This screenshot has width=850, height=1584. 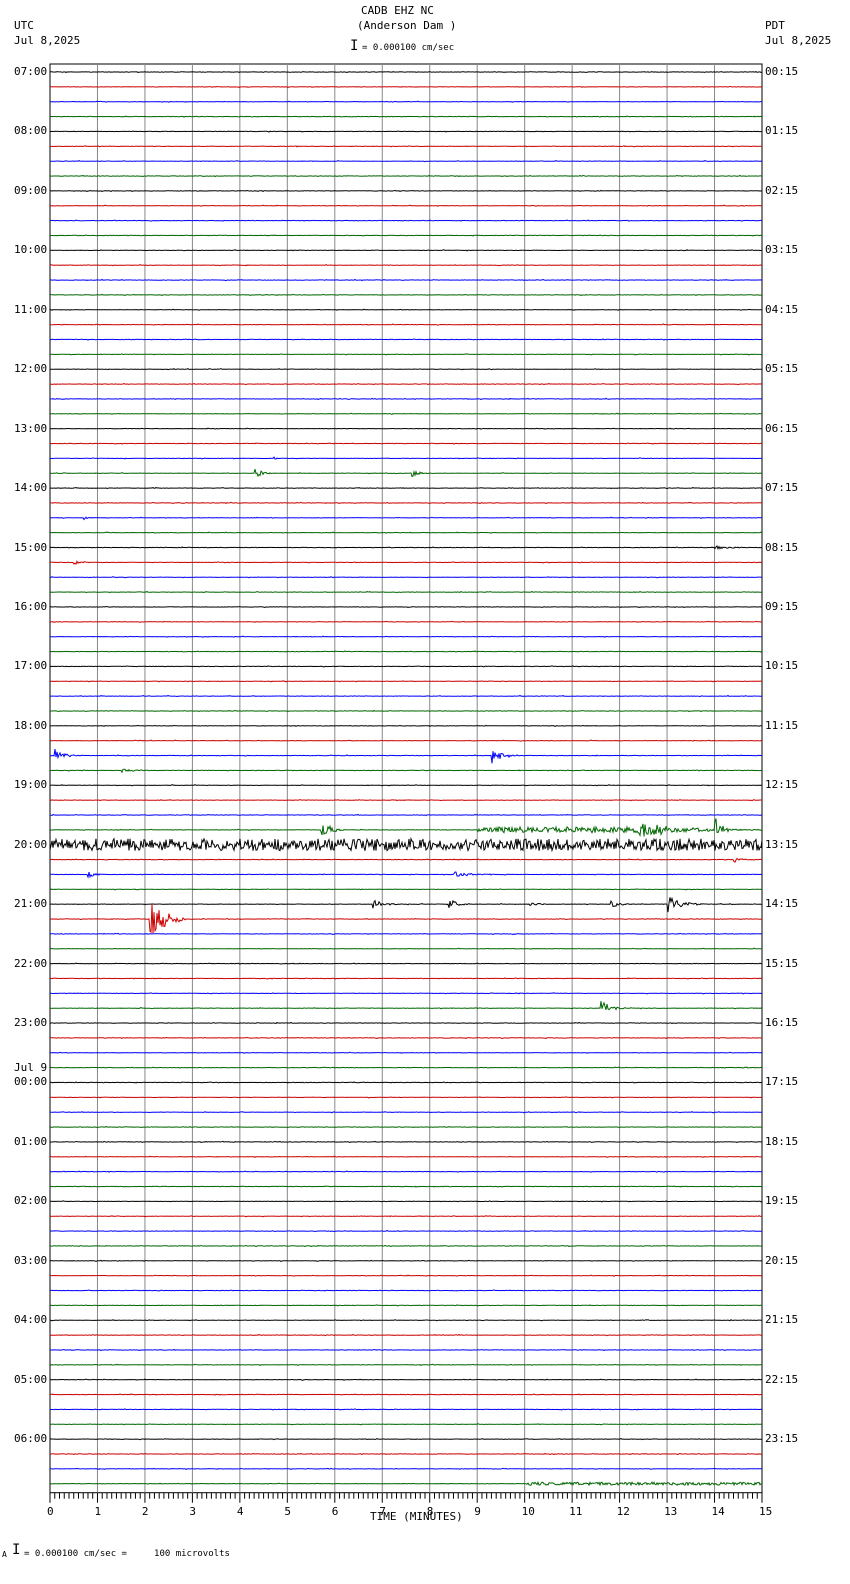 I want to click on utc-date-label: Jul 9, so click(x=31, y=1068).